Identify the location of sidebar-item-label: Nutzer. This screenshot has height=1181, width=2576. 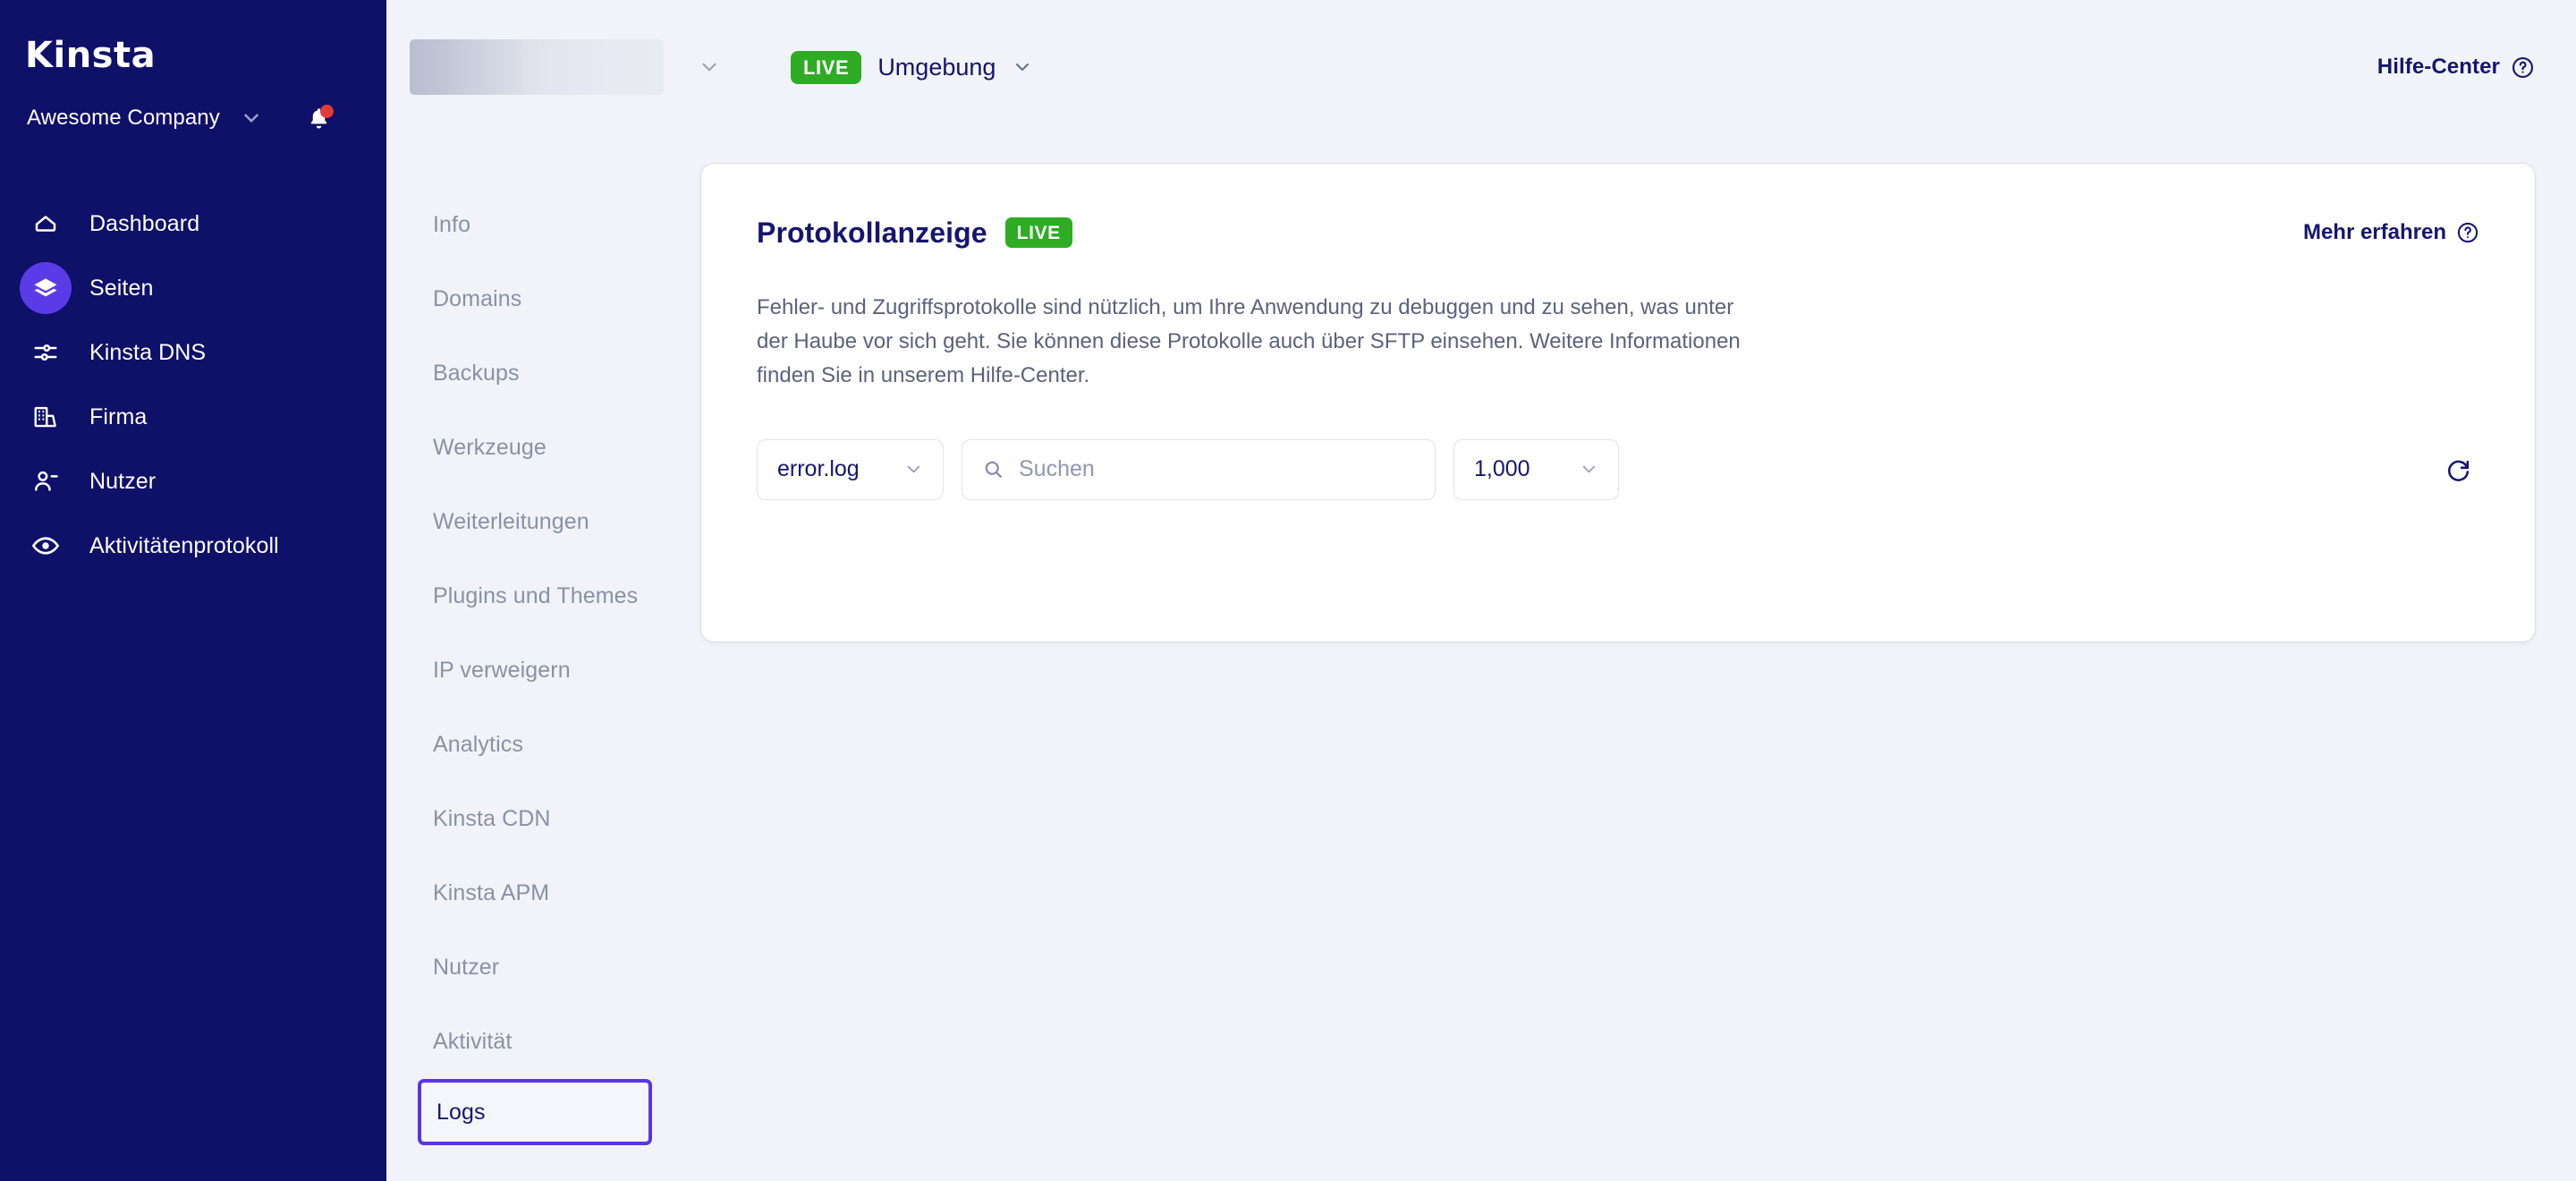
(123, 481).